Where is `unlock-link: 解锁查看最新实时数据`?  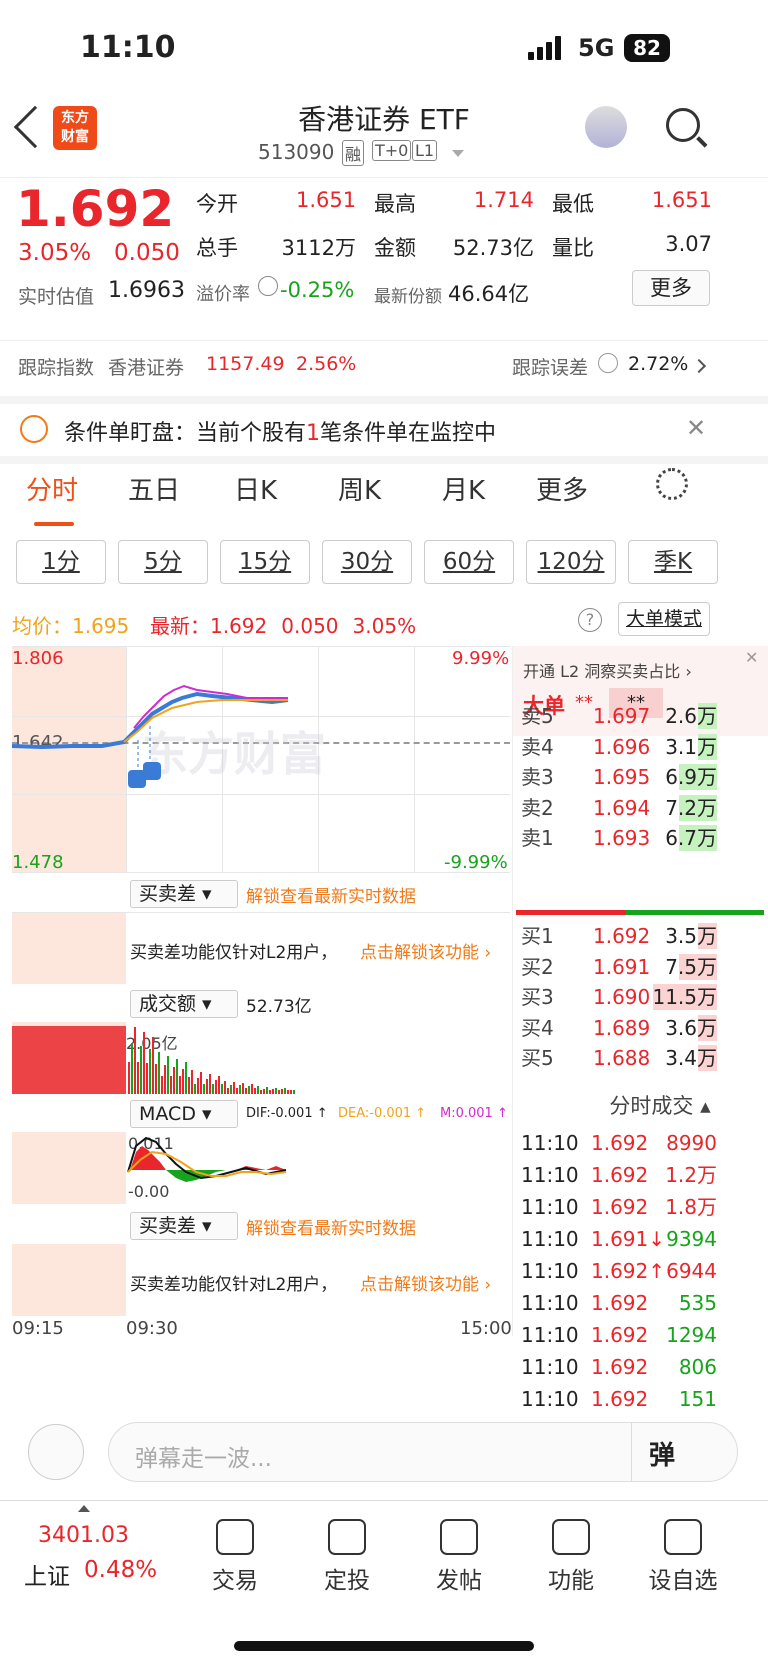 unlock-link: 解锁查看最新实时数据 is located at coordinates (331, 894).